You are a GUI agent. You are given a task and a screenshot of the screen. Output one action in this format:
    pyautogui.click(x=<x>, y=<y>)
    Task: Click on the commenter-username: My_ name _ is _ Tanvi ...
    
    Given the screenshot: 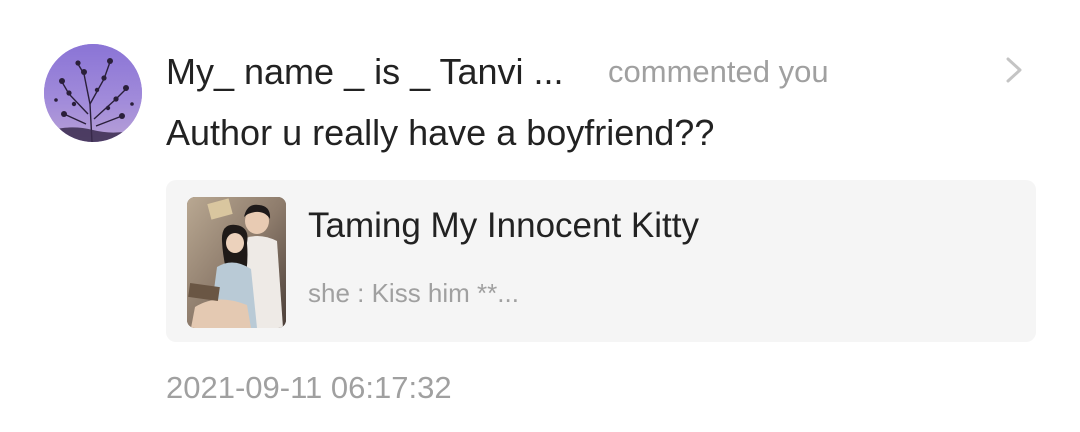 What is the action you would take?
    pyautogui.click(x=365, y=72)
    